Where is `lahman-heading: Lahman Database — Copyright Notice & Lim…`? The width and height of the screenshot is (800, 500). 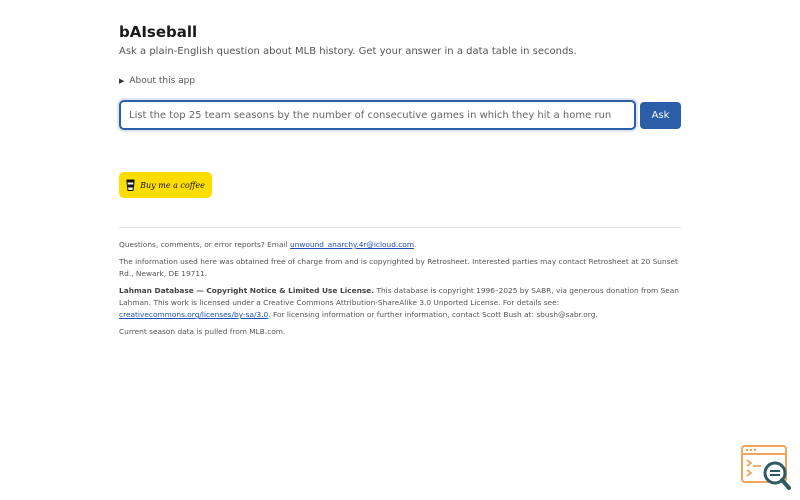 lahman-heading: Lahman Database — Copyright Notice & Lim… is located at coordinates (247, 290).